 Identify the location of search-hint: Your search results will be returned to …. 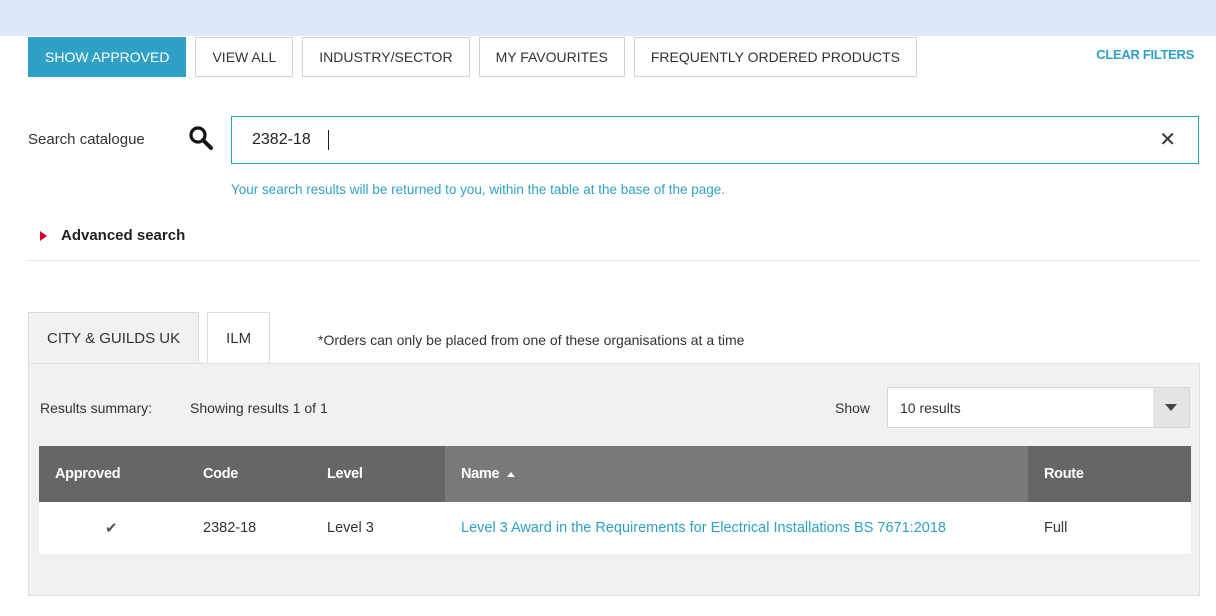
(478, 189).